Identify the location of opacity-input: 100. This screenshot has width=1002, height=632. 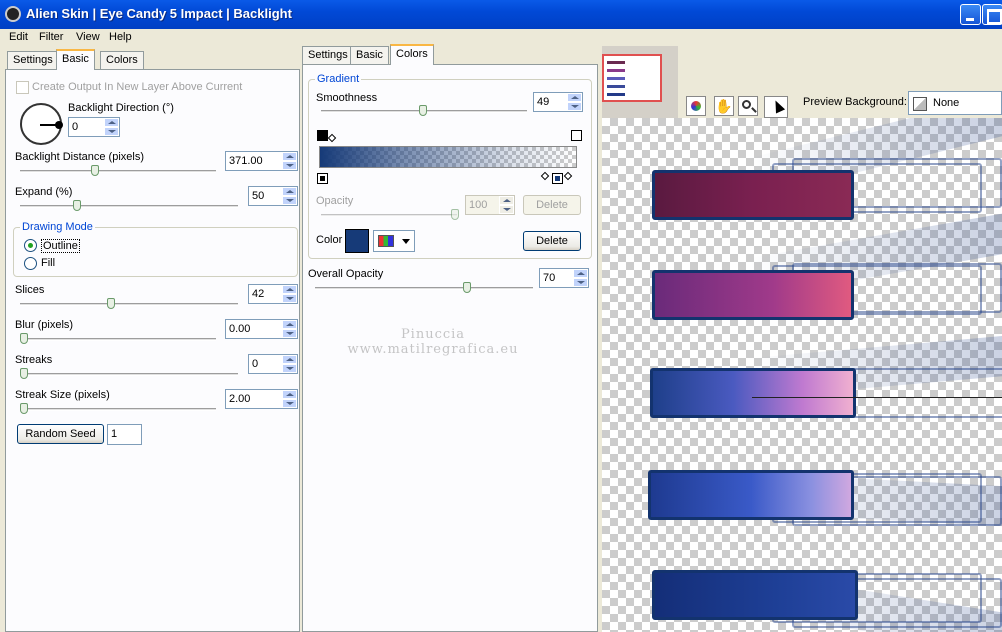
(490, 205).